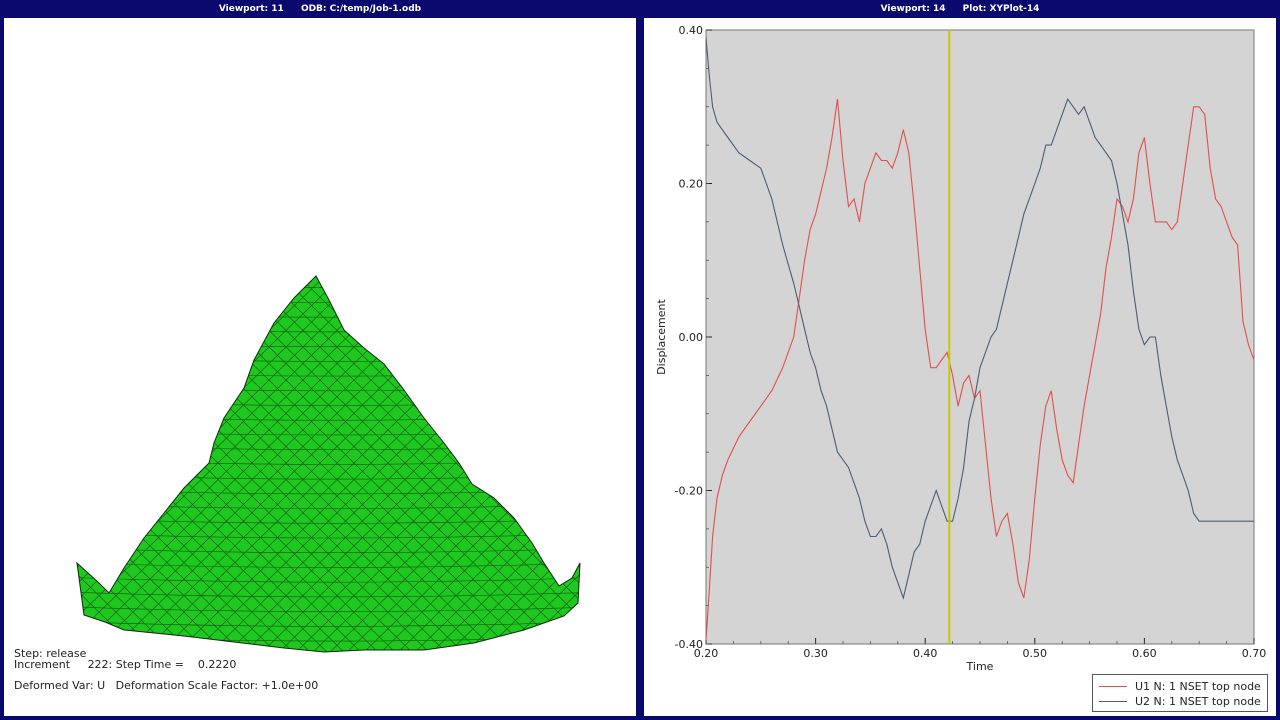 The width and height of the screenshot is (1280, 720). Describe the element at coordinates (125, 664) in the screenshot. I see `increment-label: Increment 222: Step Time = 0.2220` at that location.